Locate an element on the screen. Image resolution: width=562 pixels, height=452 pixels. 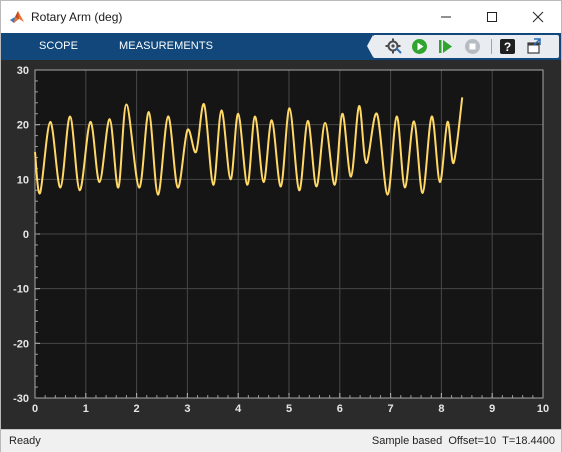
close-button is located at coordinates (538, 17).